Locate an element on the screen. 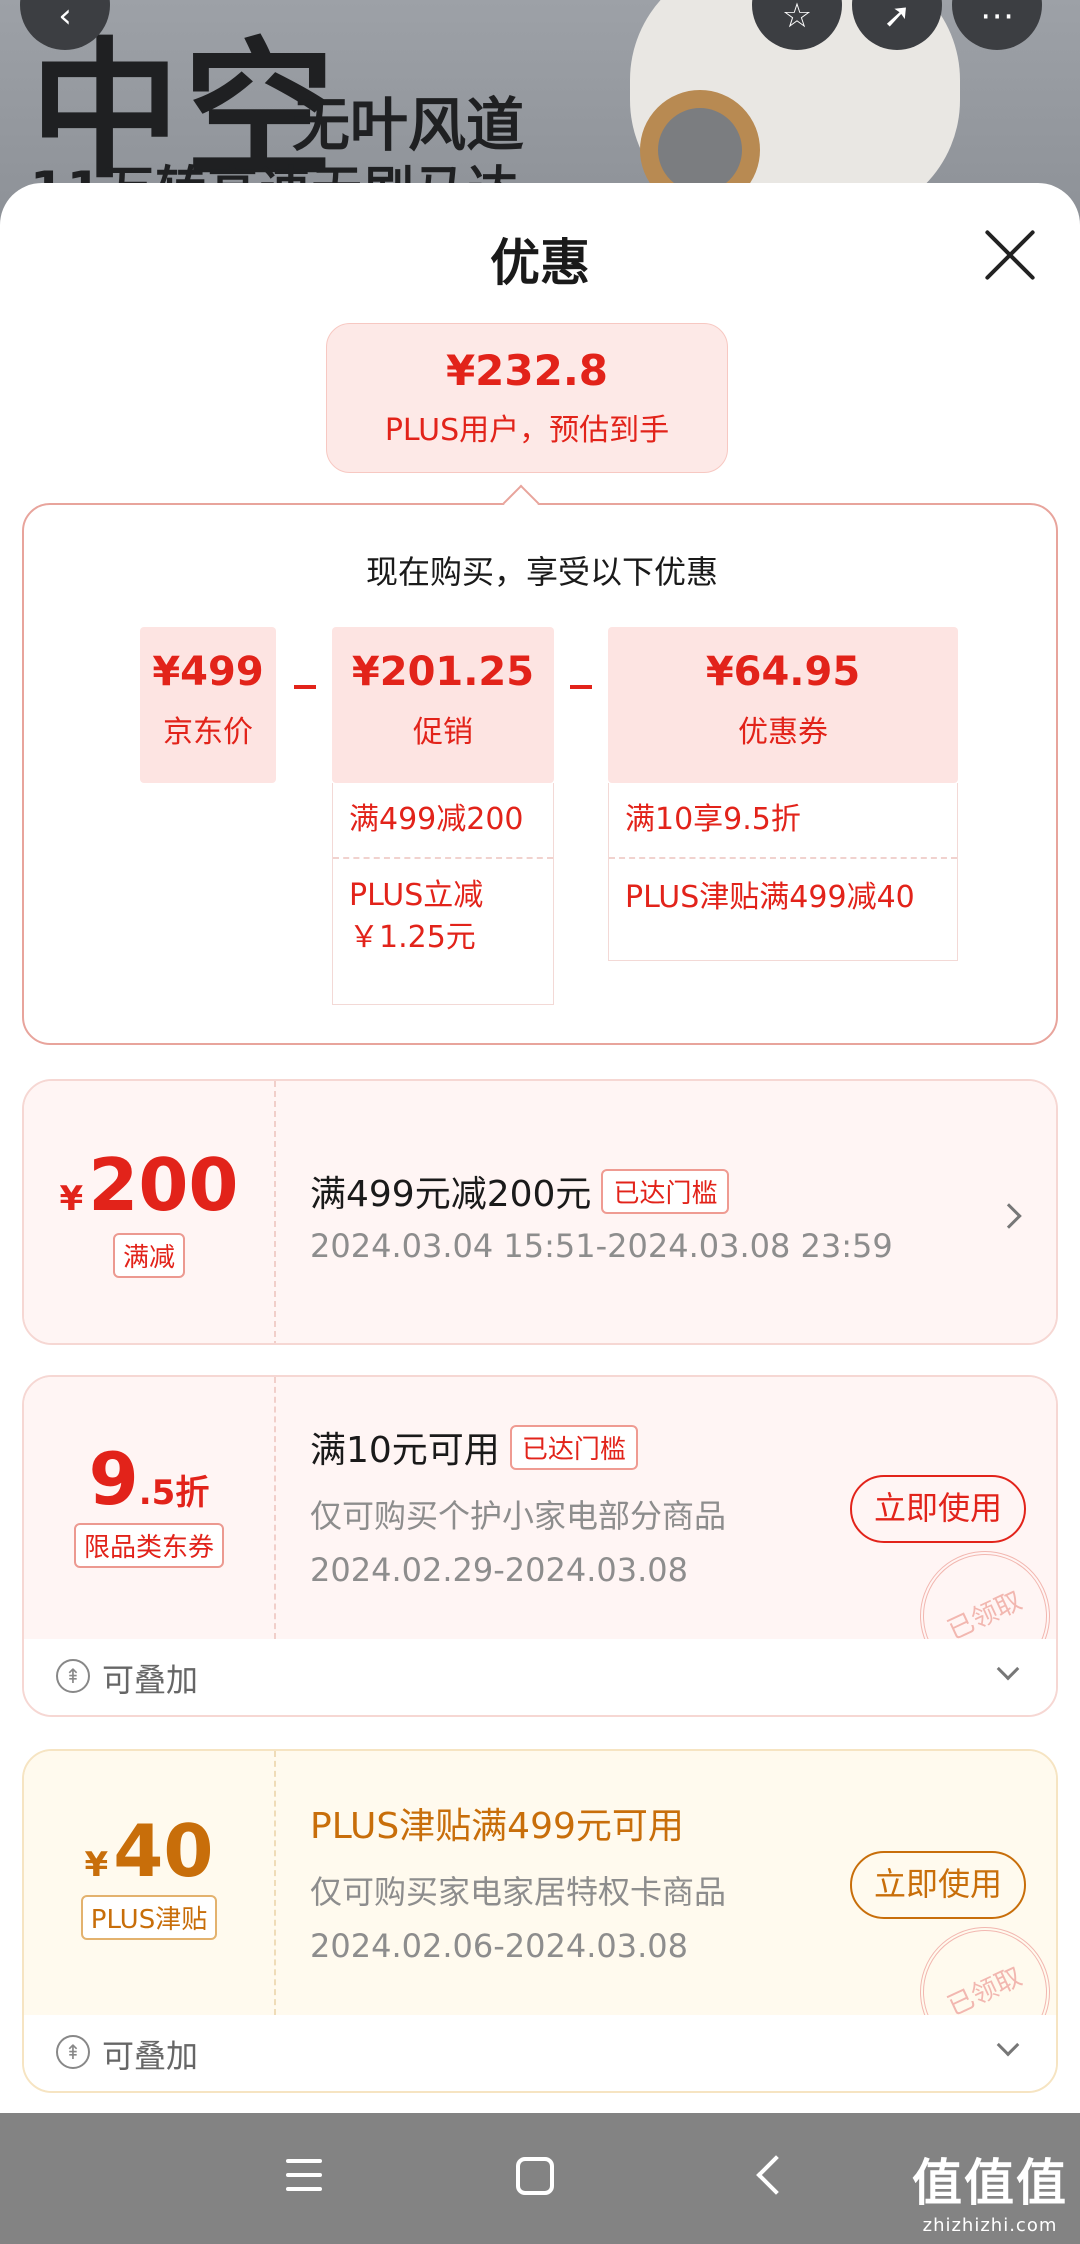 The image size is (1080, 2244). coupon-title: 满10元可用 已达门槛 is located at coordinates (474, 1447).